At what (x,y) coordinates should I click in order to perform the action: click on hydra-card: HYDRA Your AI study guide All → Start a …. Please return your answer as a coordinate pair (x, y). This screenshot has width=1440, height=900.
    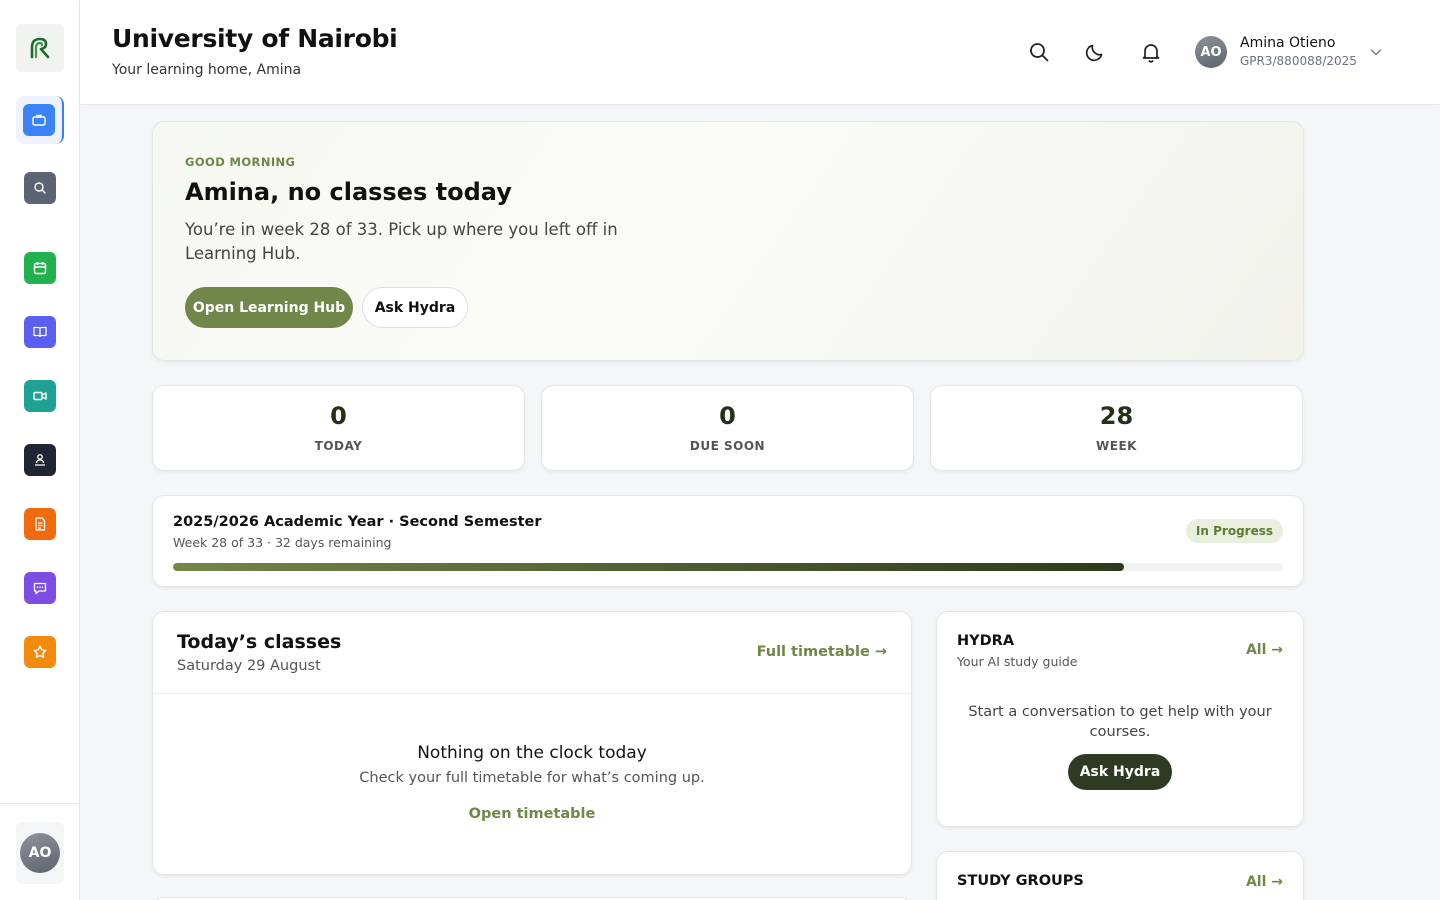
    Looking at the image, I should click on (1120, 719).